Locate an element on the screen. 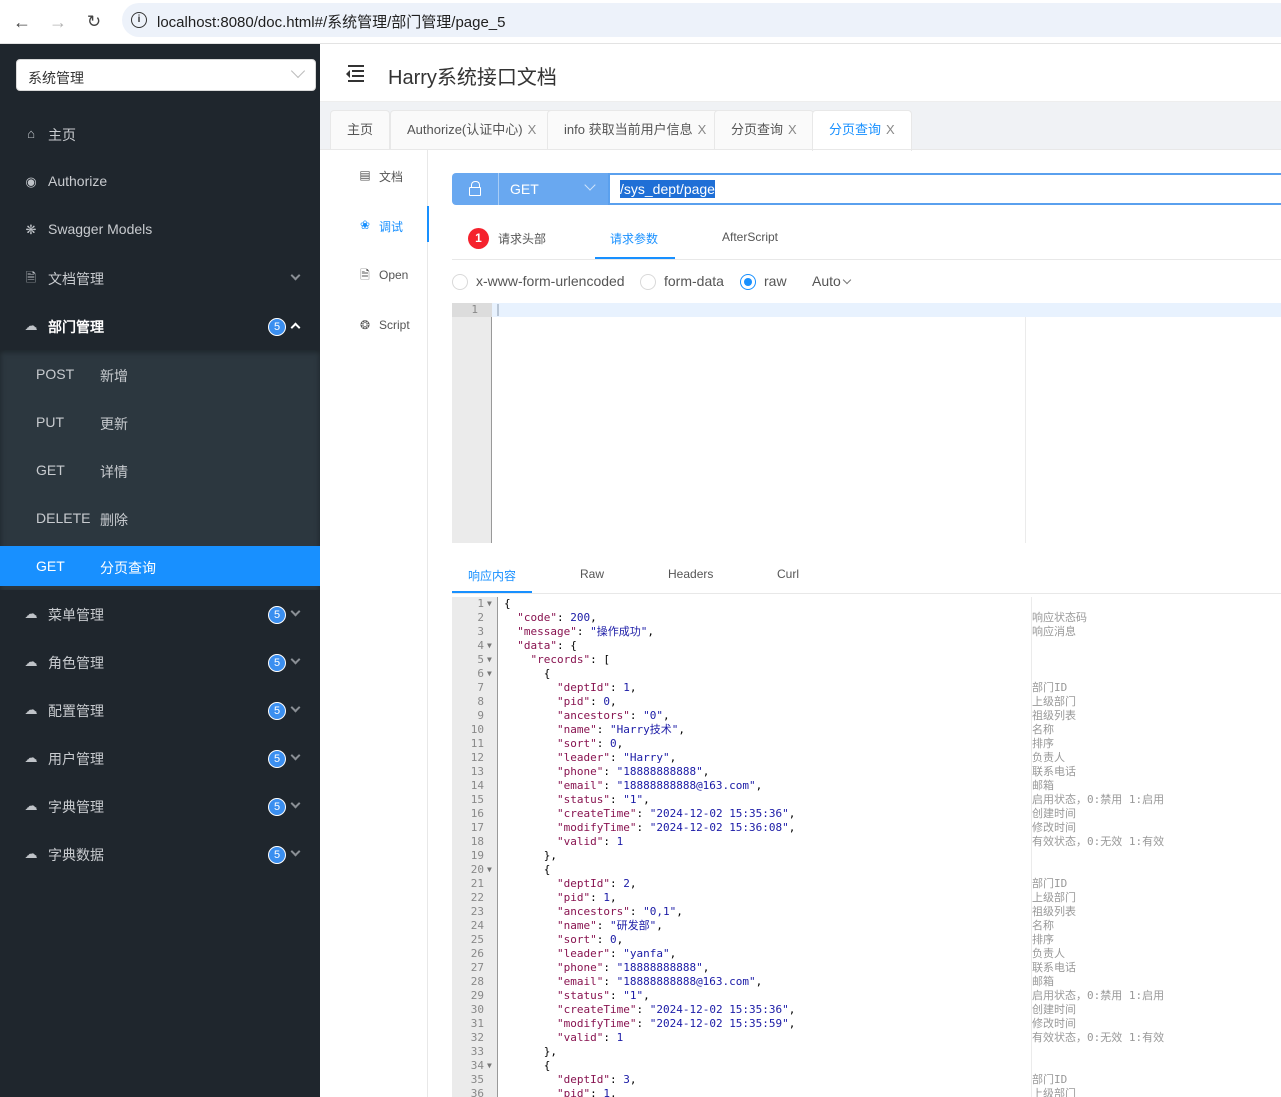 The width and height of the screenshot is (1281, 1097). tab-authorize: Authorize(认证中心) X is located at coordinates (472, 130).